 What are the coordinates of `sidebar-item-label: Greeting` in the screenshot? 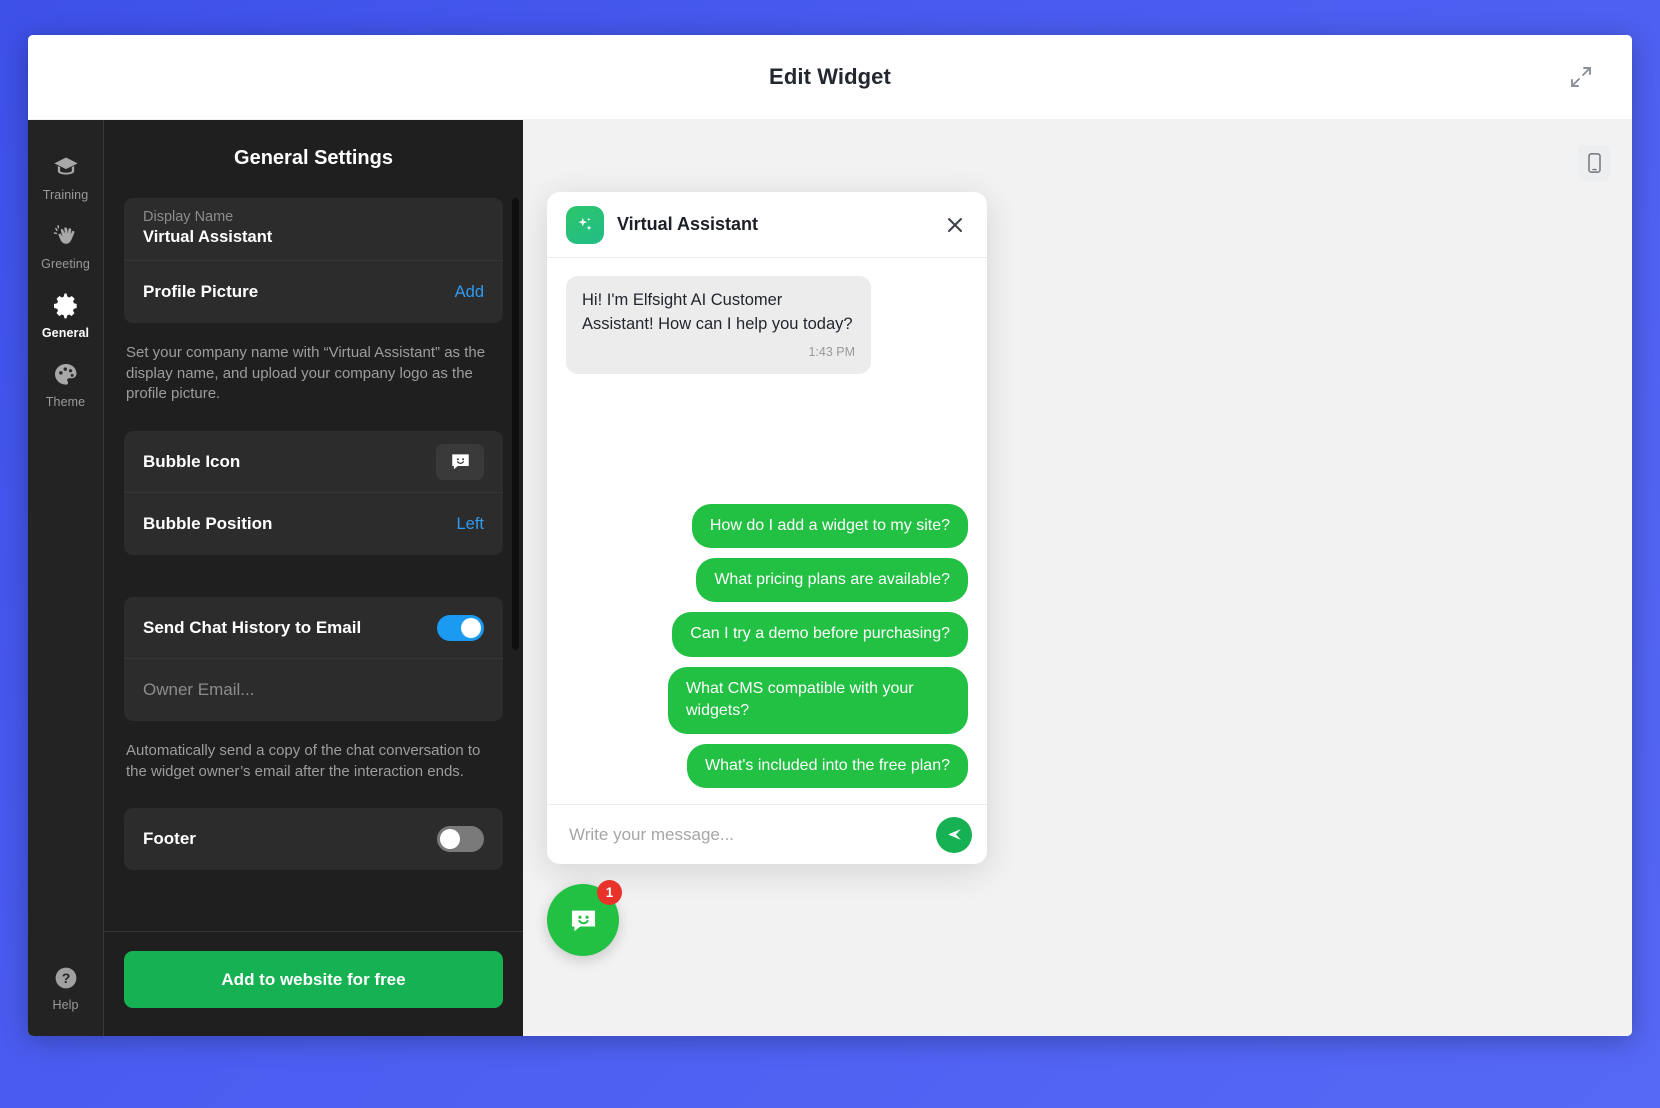 It's located at (65, 264).